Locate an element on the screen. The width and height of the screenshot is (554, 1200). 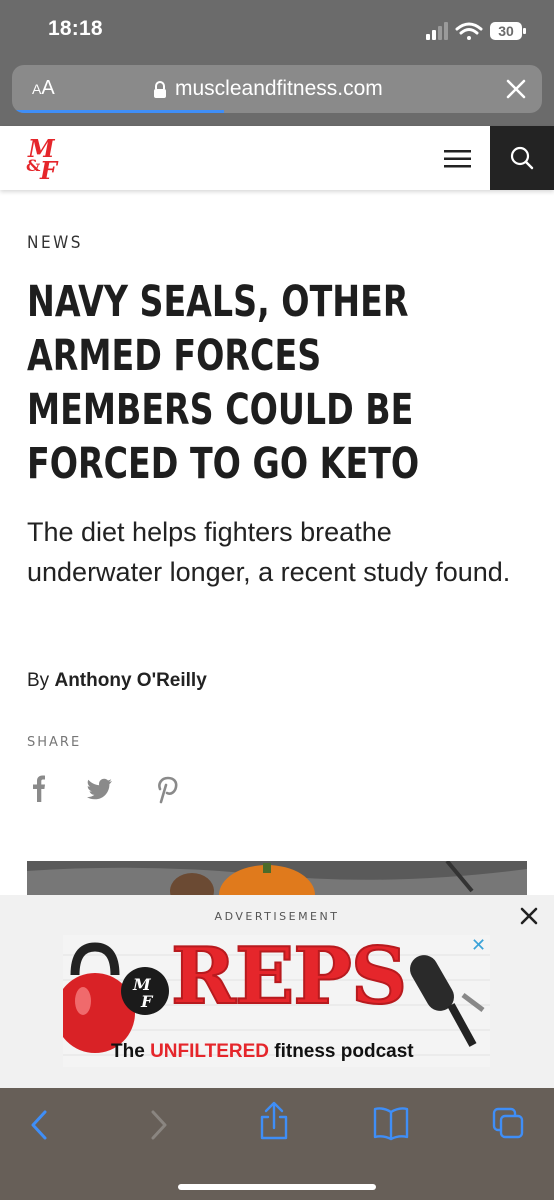
hero-image is located at coordinates (277, 879).